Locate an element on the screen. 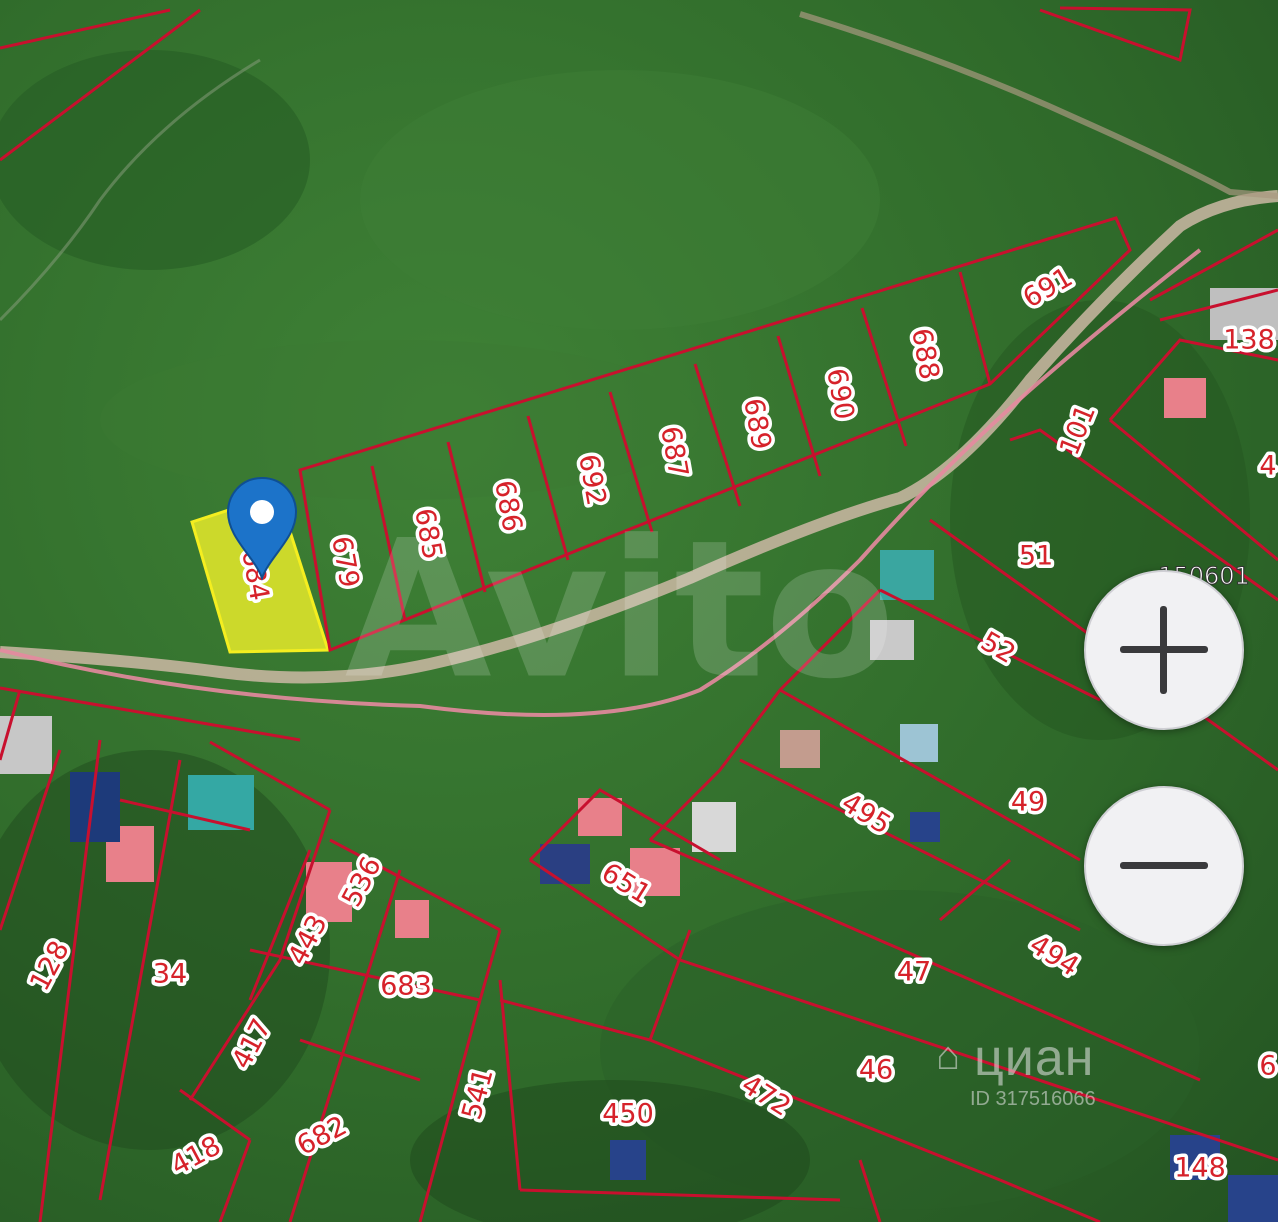  plot-label: 46 is located at coordinates (876, 1070).